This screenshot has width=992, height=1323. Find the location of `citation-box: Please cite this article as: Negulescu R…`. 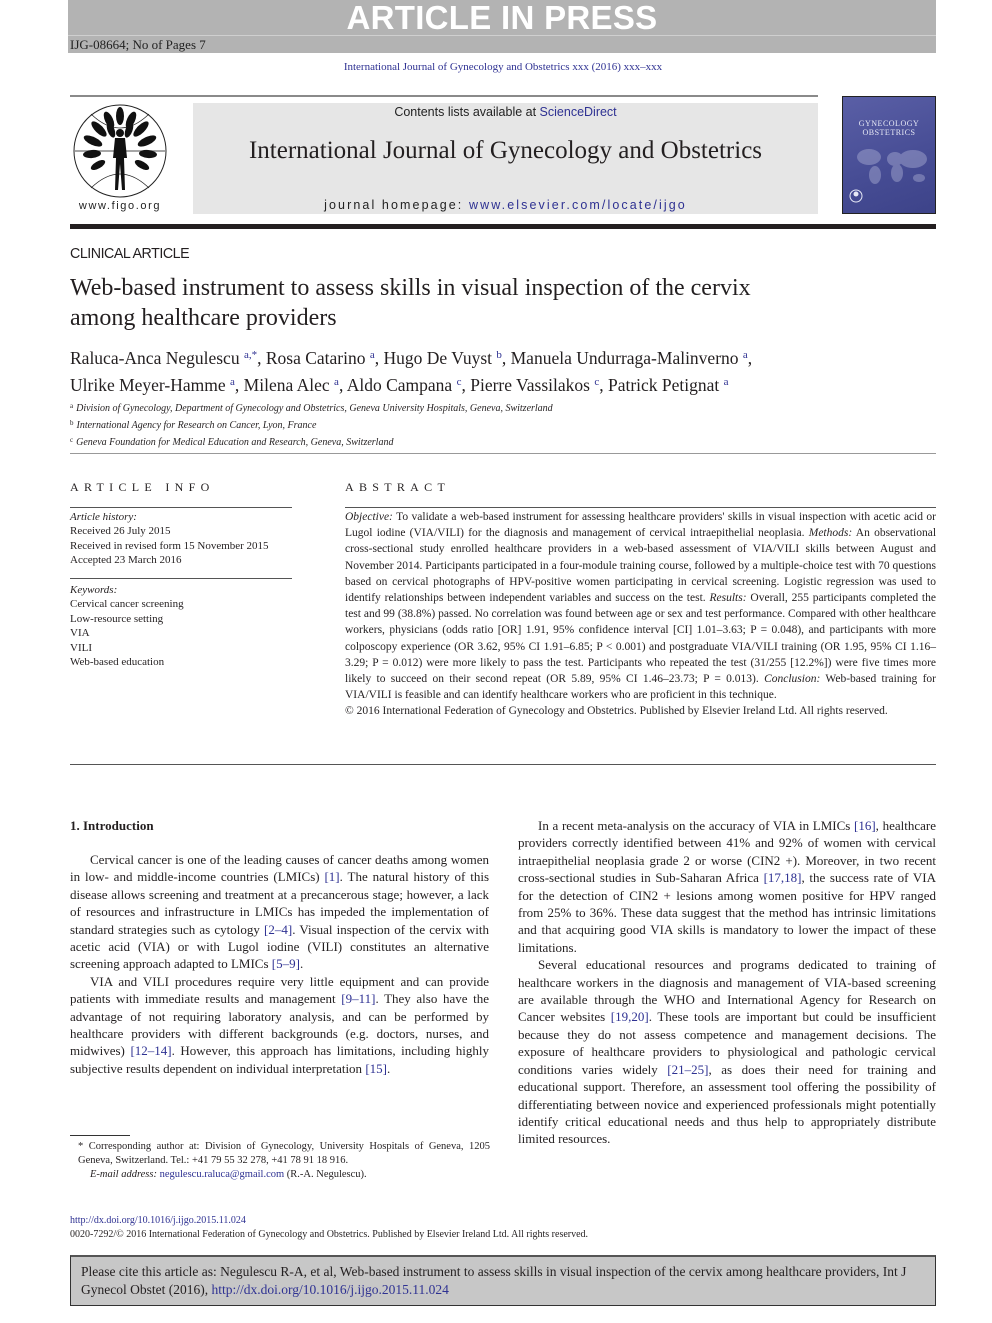

citation-box: Please cite this article as: Negulescu R… is located at coordinates (503, 1280).